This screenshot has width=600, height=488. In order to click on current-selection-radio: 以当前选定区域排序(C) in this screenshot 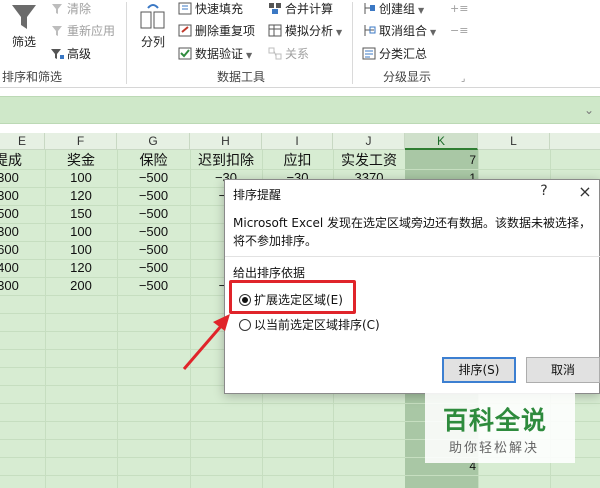, I will do `click(309, 325)`.